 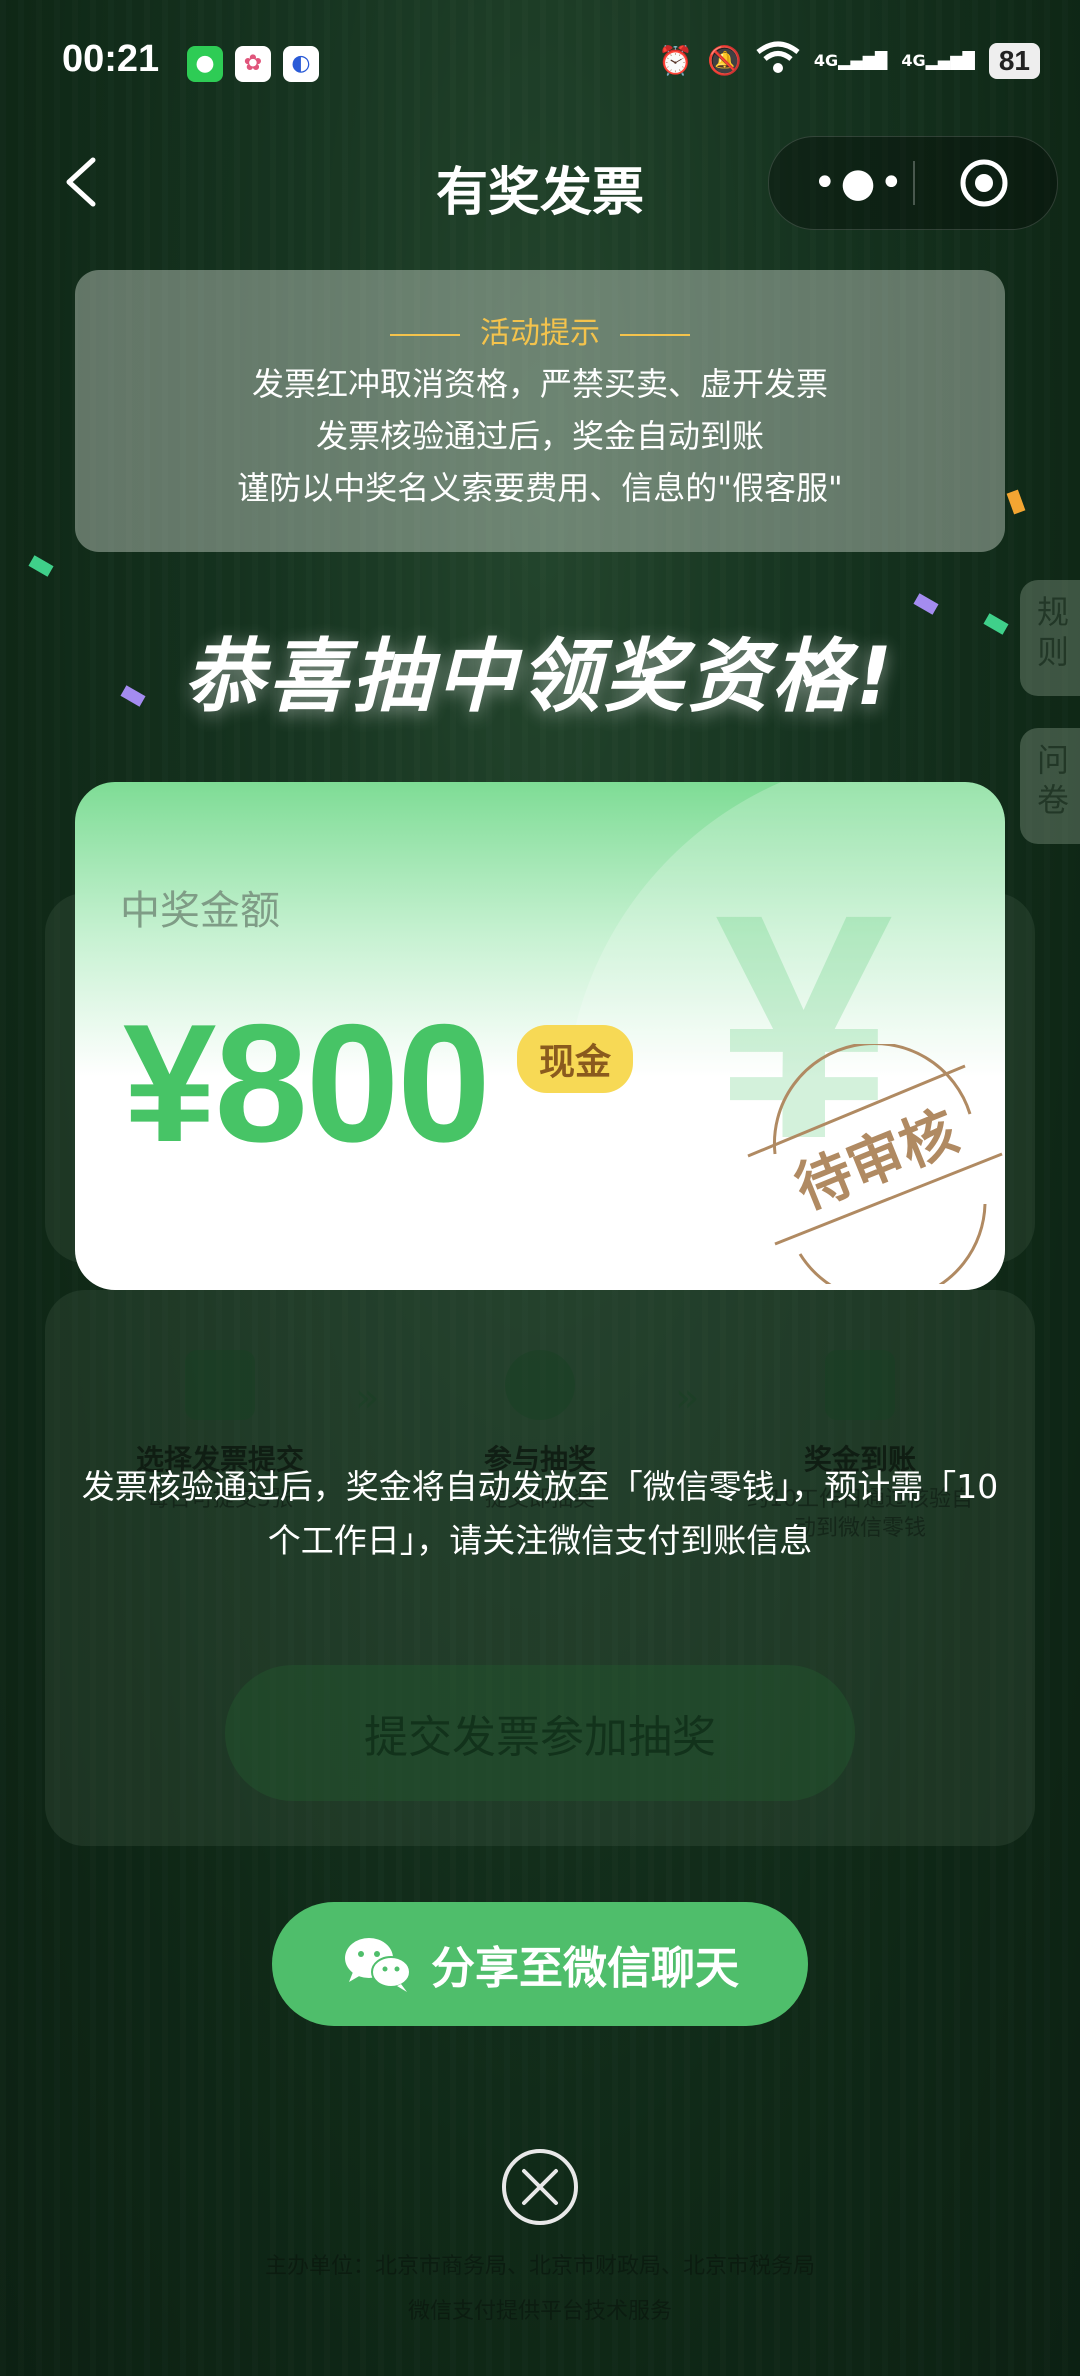 What do you see at coordinates (875, 1164) in the screenshot?
I see `pending-review-stamp: 待审核` at bounding box center [875, 1164].